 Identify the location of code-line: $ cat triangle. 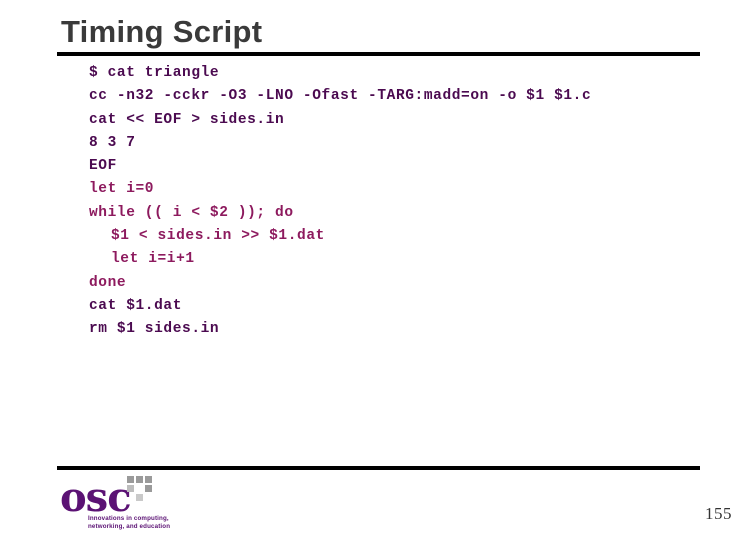
(154, 73).